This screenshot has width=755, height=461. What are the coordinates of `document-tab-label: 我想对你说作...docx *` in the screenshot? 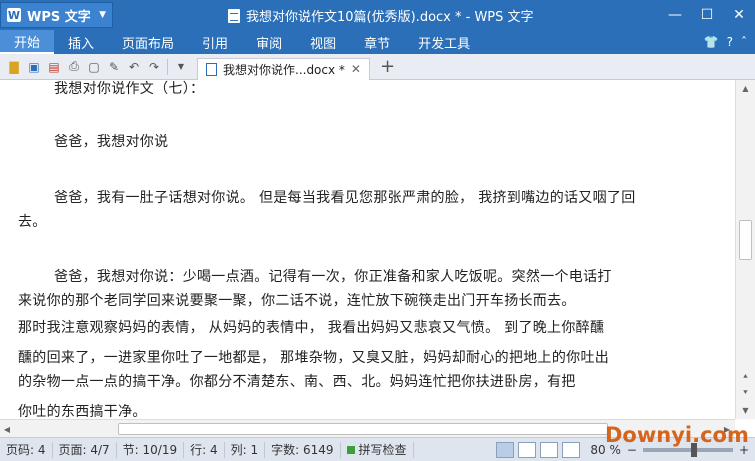 It's located at (284, 69).